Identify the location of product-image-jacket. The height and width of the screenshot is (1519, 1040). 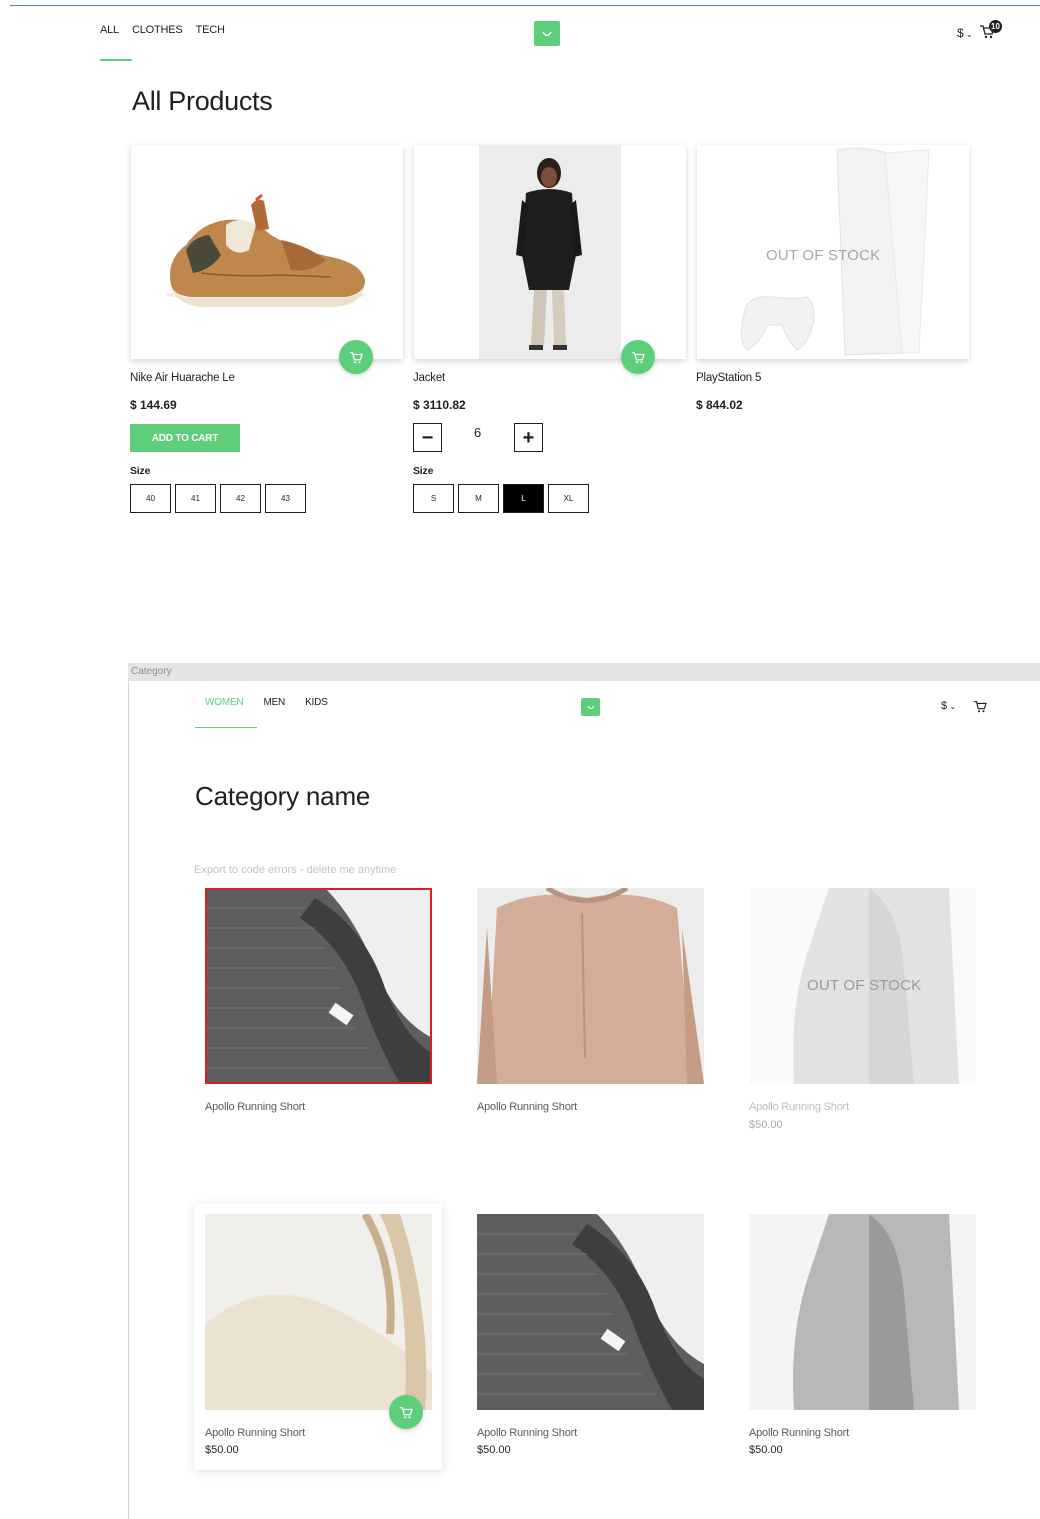
(550, 252).